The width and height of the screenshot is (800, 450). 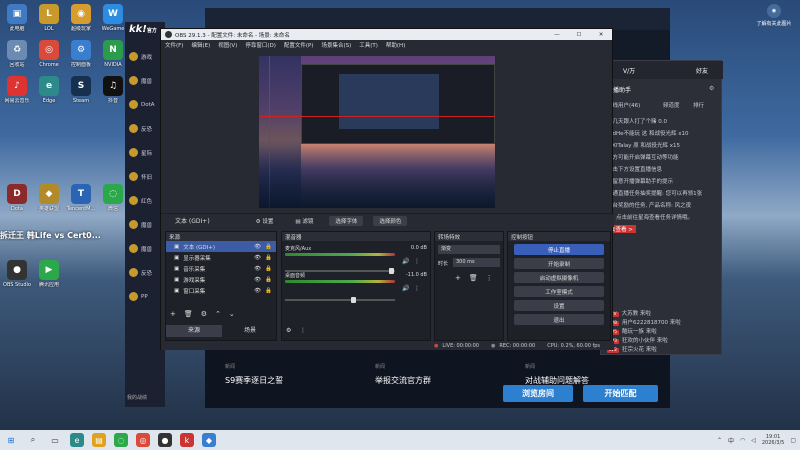 What do you see at coordinates (49, 90) in the screenshot?
I see `desktop-icon: e Edge` at bounding box center [49, 90].